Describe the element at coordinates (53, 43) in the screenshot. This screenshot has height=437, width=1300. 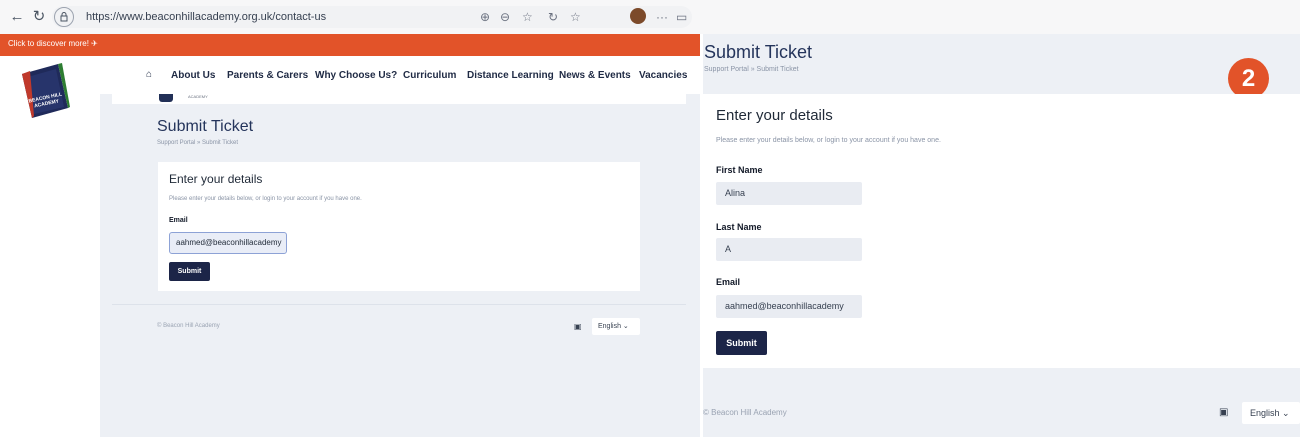
I see `promo-banner-text: Click to discover more! ✈` at that location.